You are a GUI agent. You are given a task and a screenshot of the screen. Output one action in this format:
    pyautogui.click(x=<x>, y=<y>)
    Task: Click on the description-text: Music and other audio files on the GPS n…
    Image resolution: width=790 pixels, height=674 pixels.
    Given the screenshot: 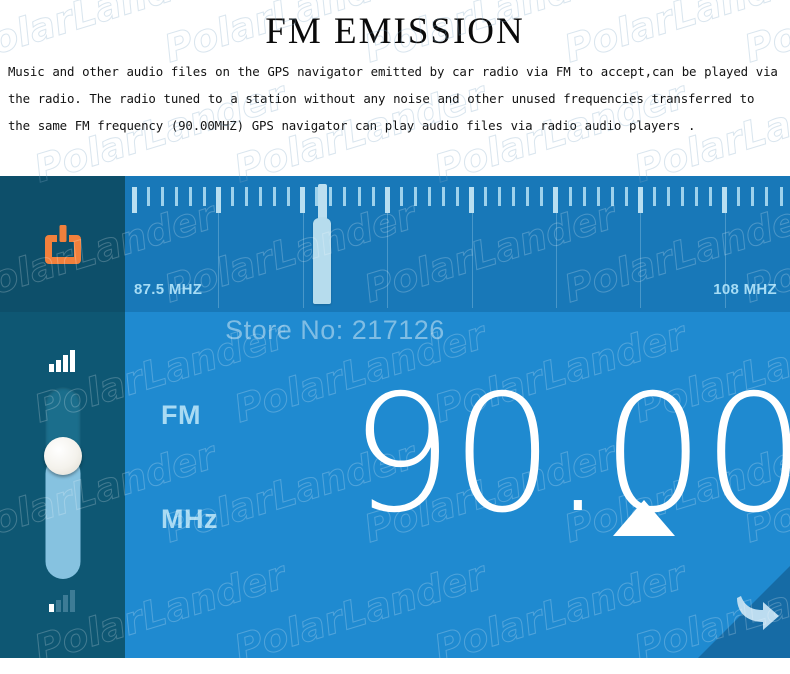 What is the action you would take?
    pyautogui.click(x=393, y=98)
    